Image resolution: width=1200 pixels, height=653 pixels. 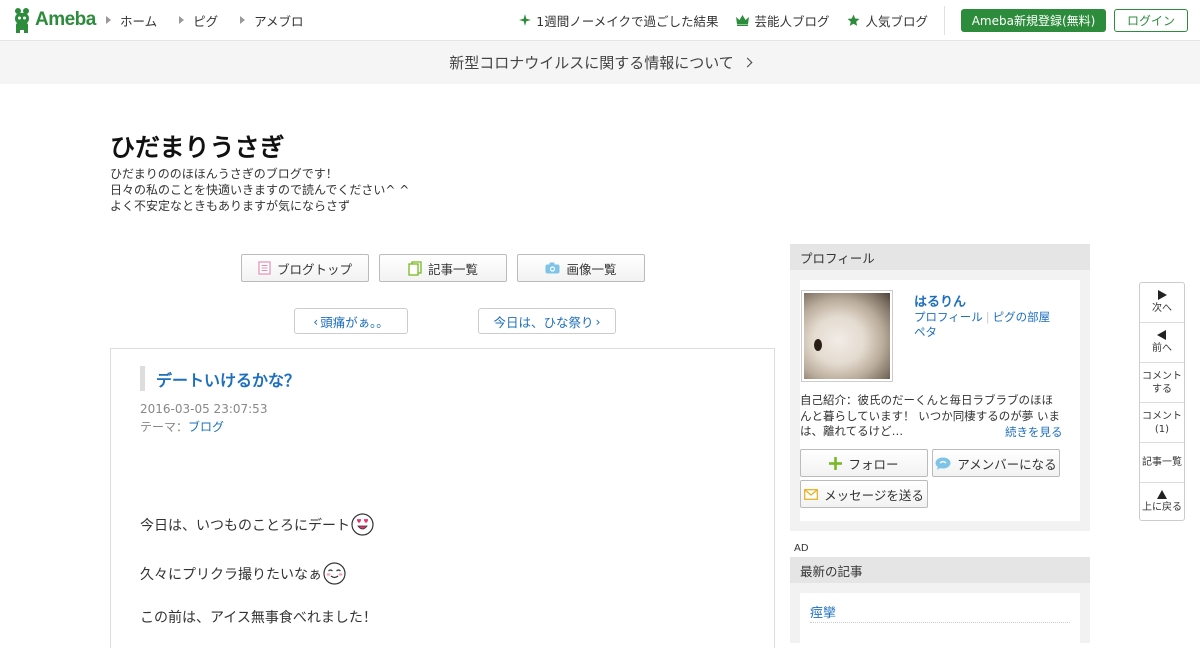 What do you see at coordinates (940, 300) in the screenshot?
I see `profile-name: はるりん` at bounding box center [940, 300].